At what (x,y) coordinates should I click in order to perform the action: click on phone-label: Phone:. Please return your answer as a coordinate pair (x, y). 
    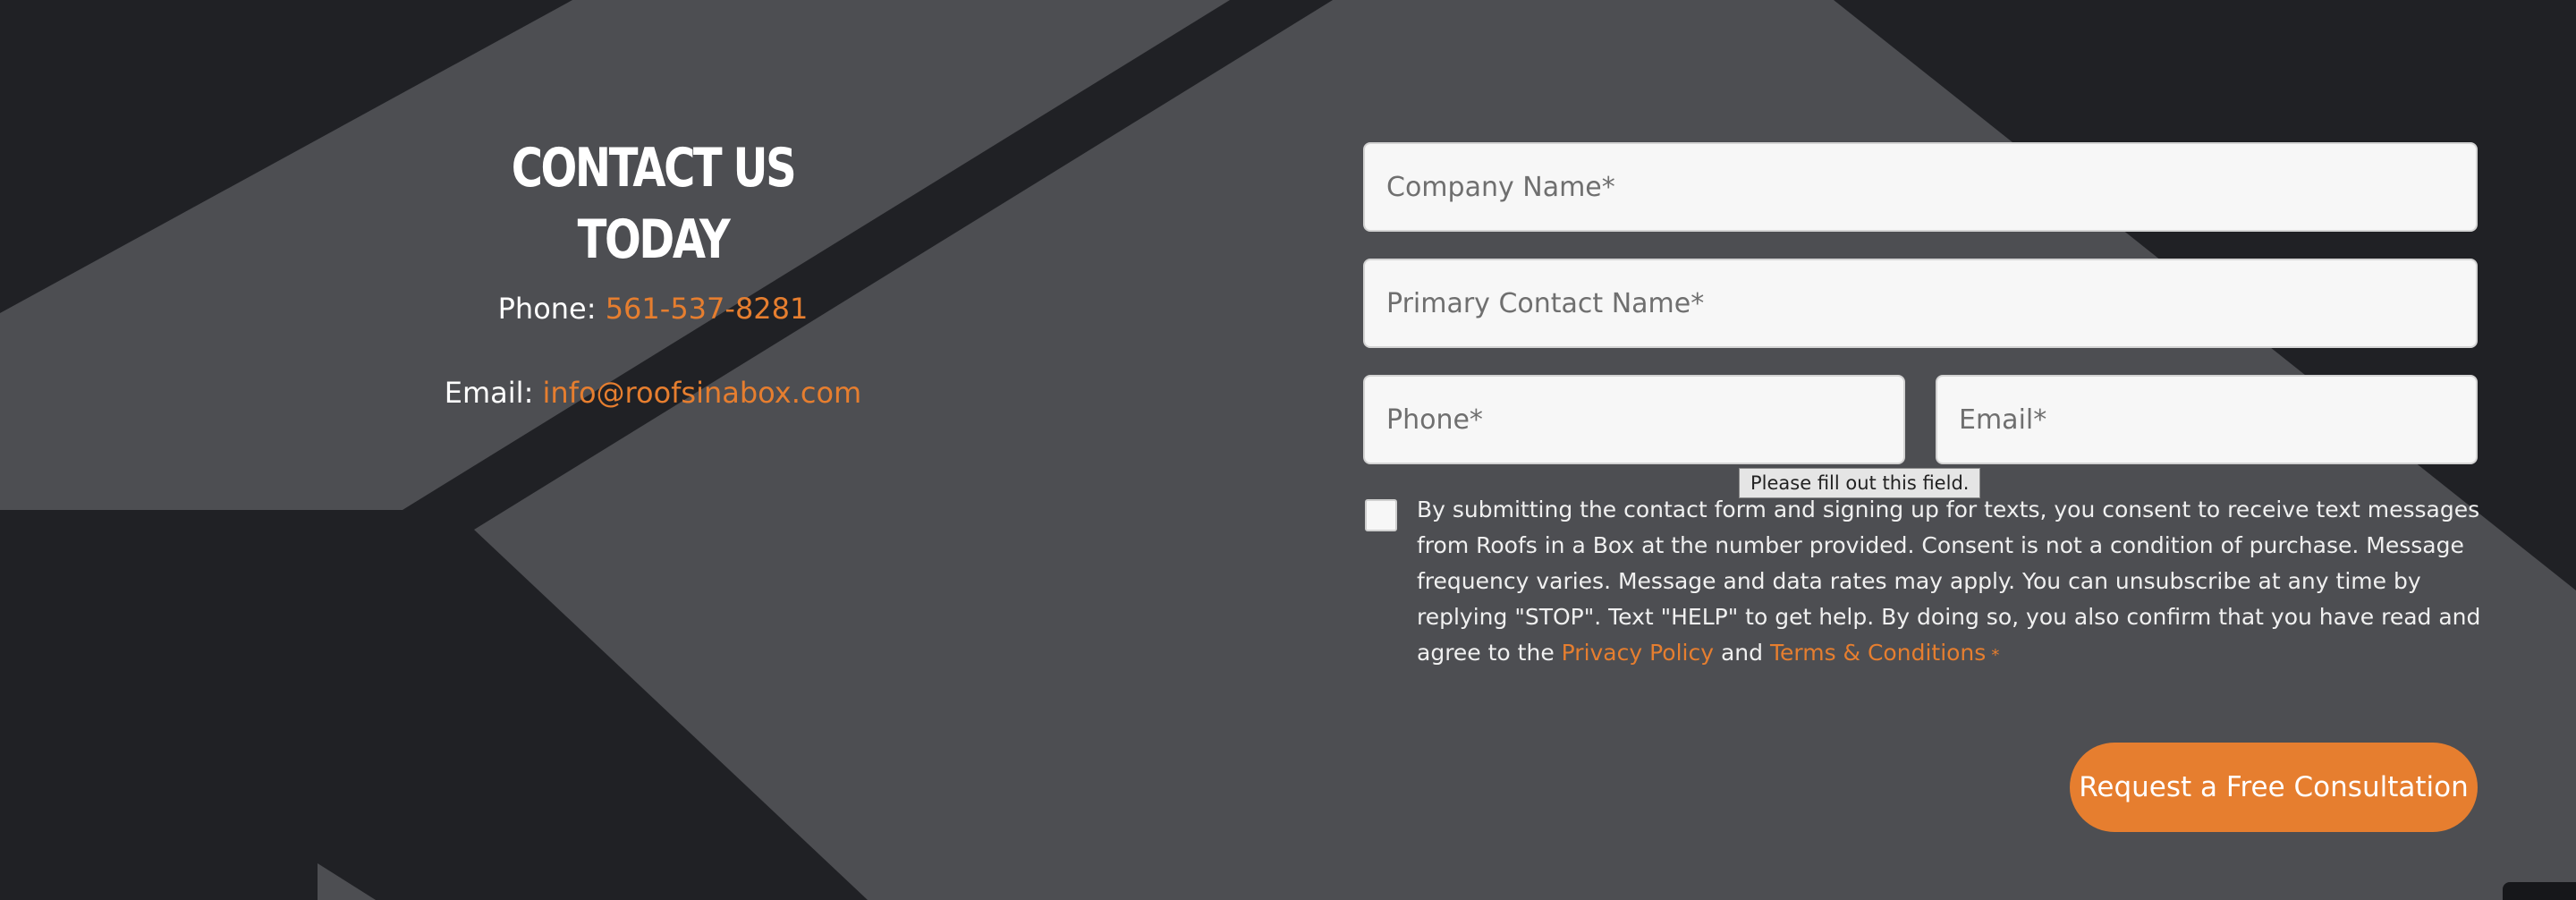
    Looking at the image, I should click on (551, 309).